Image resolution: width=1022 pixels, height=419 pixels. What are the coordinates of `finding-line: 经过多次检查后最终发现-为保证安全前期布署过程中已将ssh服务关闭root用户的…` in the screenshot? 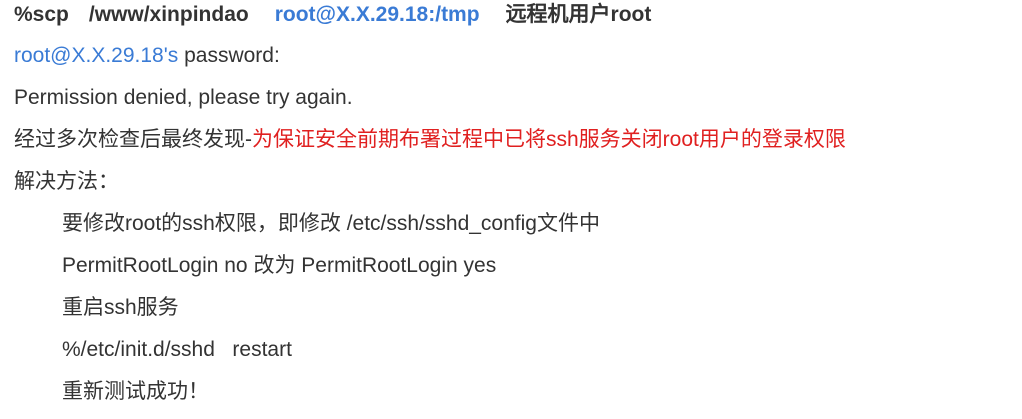 It's located at (430, 140).